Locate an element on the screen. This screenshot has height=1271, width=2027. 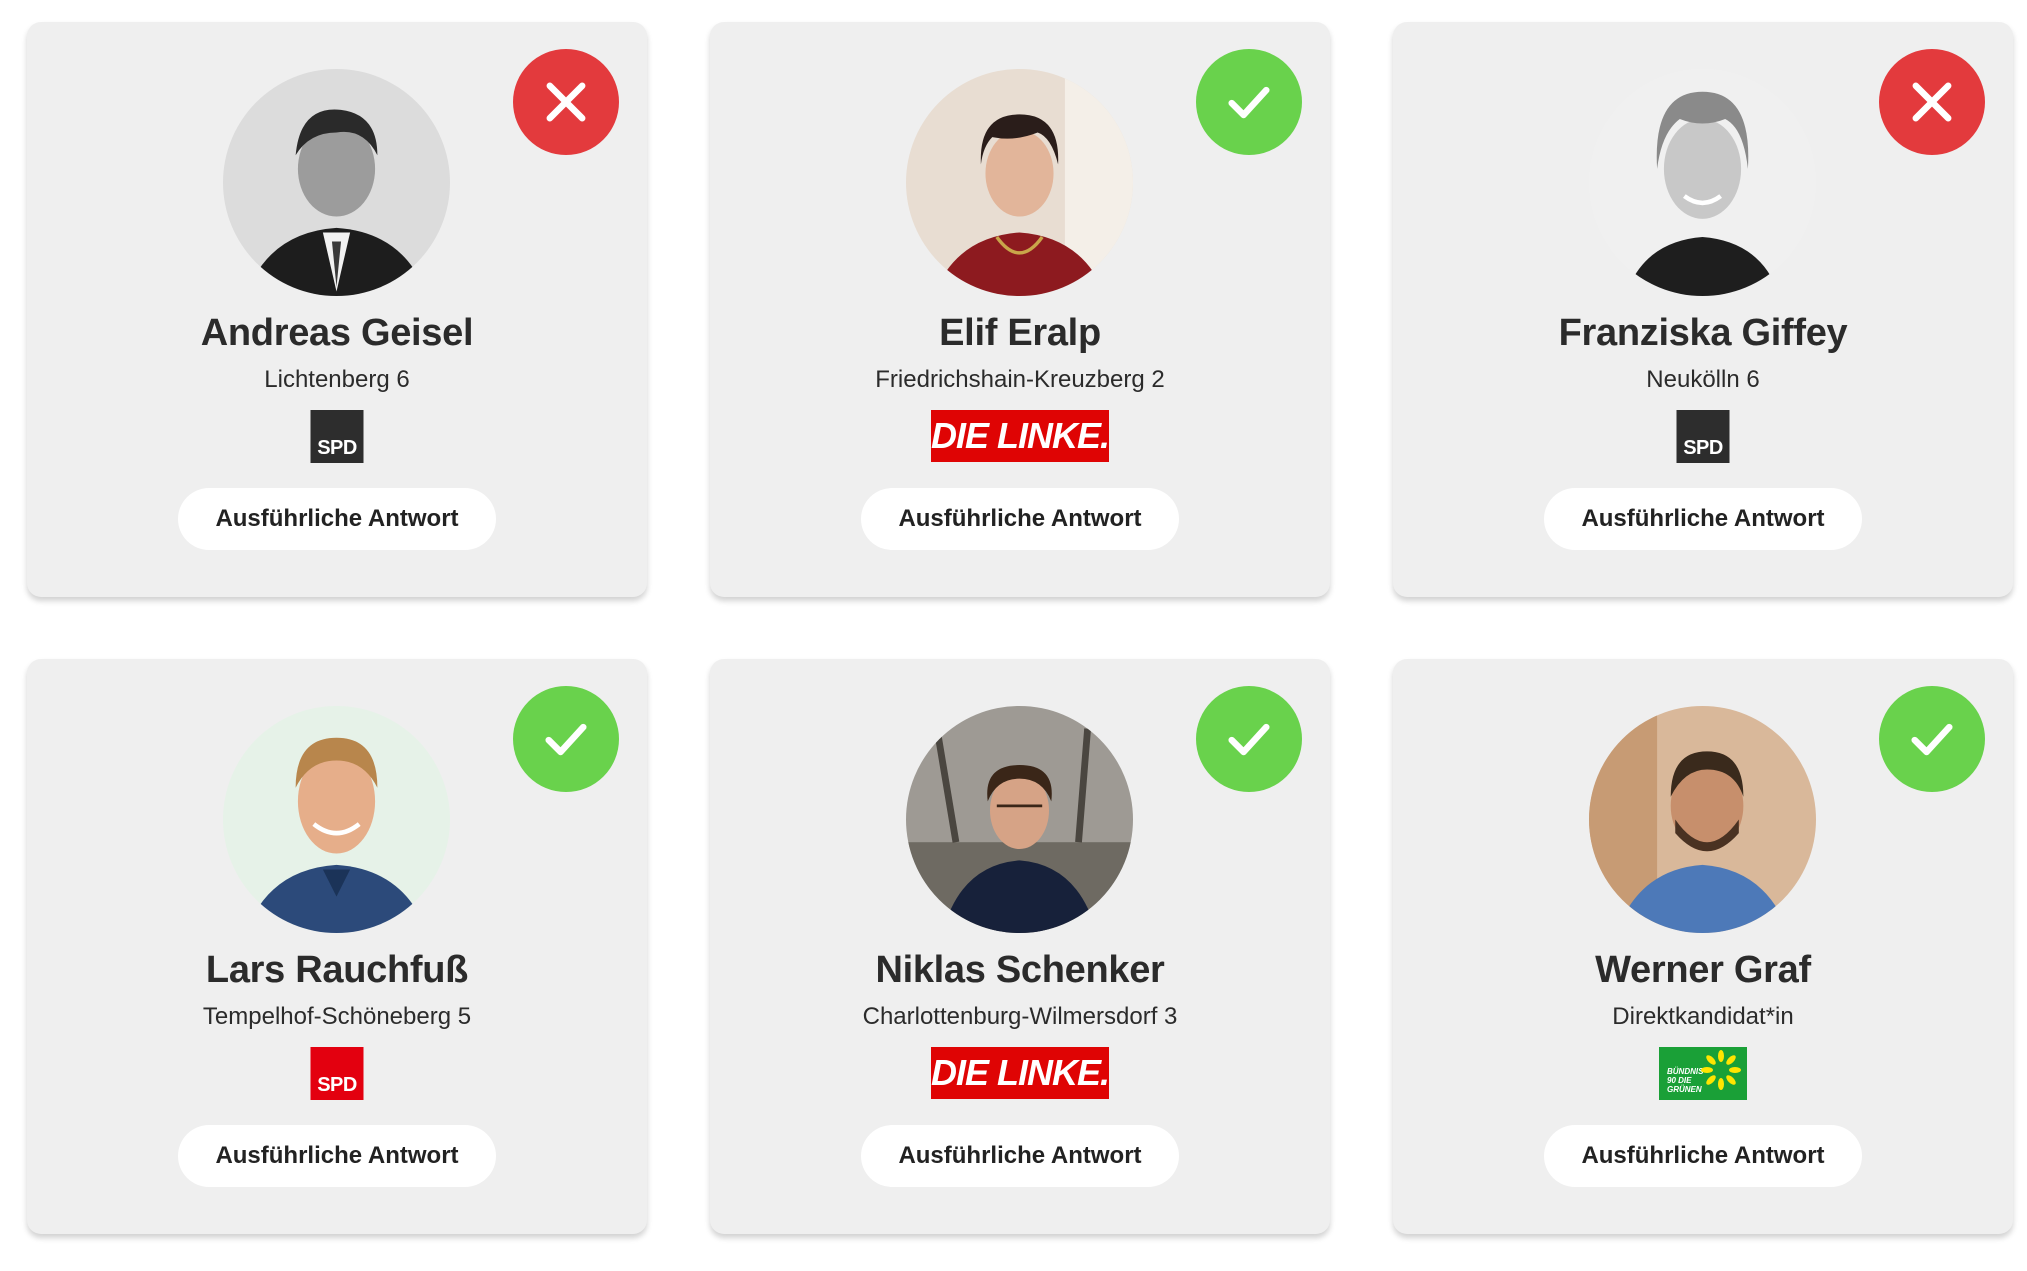
candidate-district: Direktkandidat*in is located at coordinates (1703, 1016).